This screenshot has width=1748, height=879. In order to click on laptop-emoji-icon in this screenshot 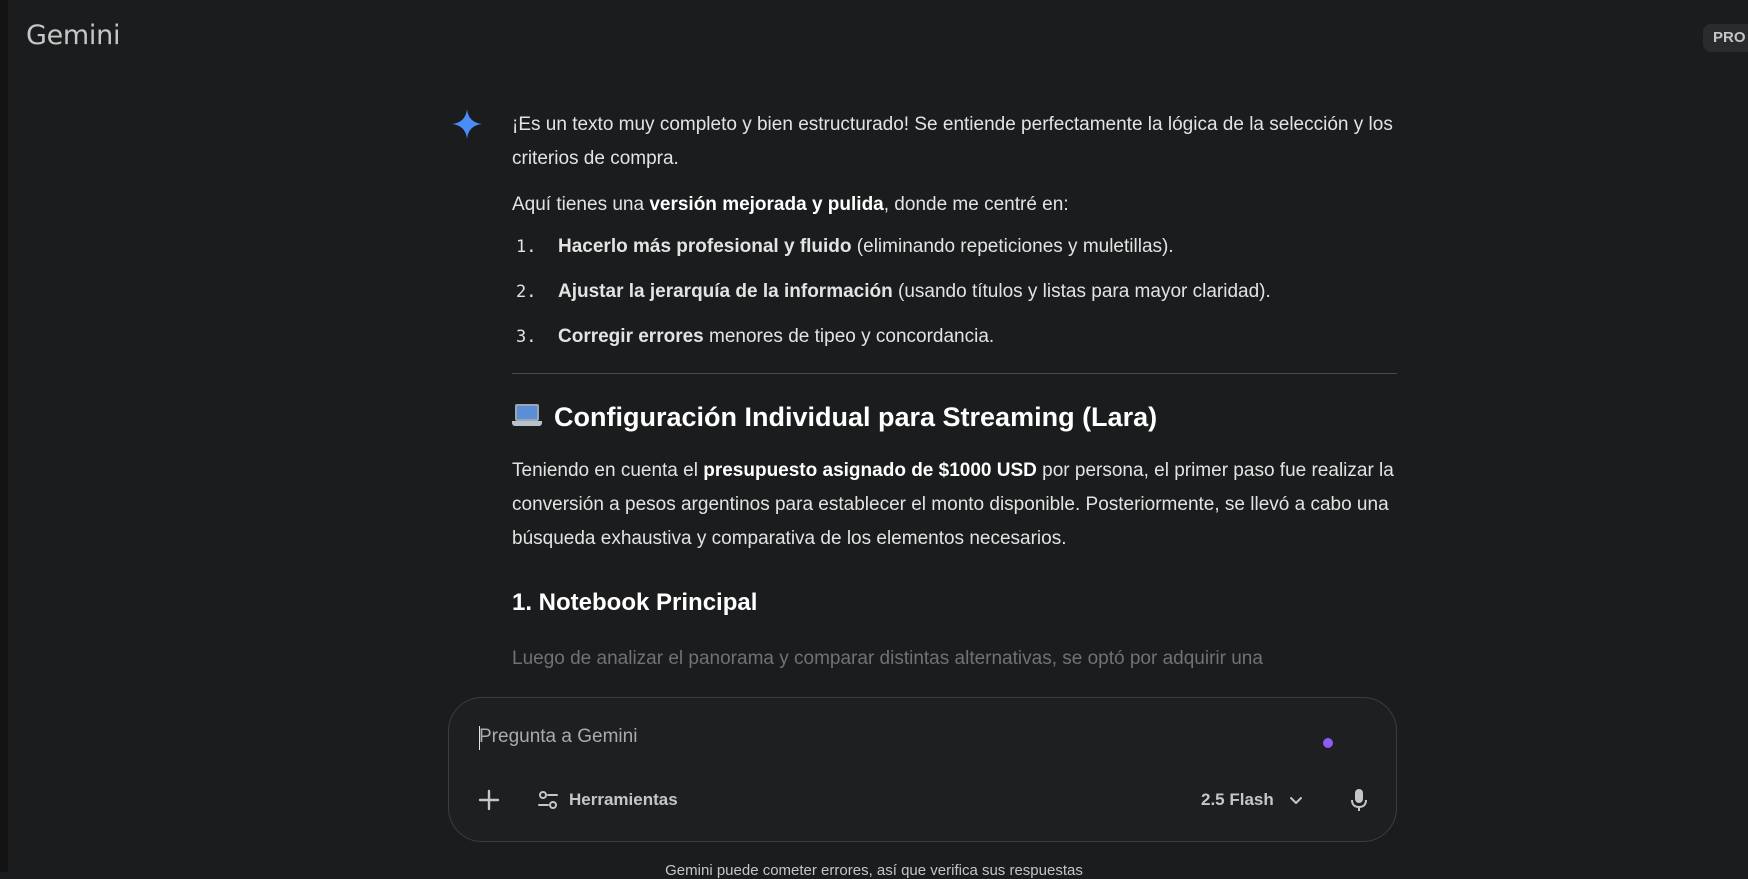, I will do `click(527, 417)`.